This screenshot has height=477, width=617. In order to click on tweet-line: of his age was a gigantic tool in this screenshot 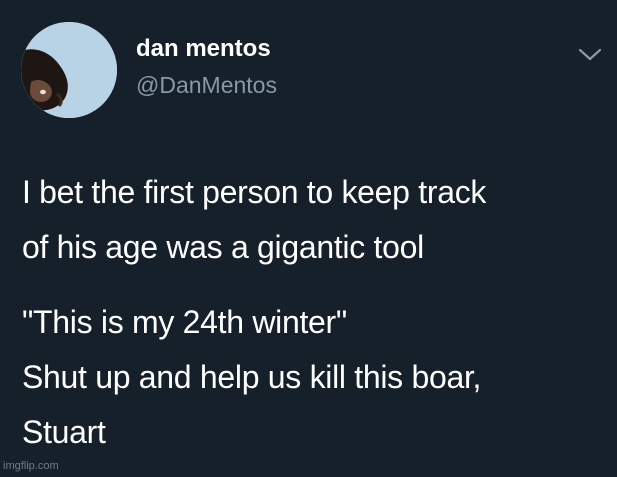, I will do `click(223, 247)`.